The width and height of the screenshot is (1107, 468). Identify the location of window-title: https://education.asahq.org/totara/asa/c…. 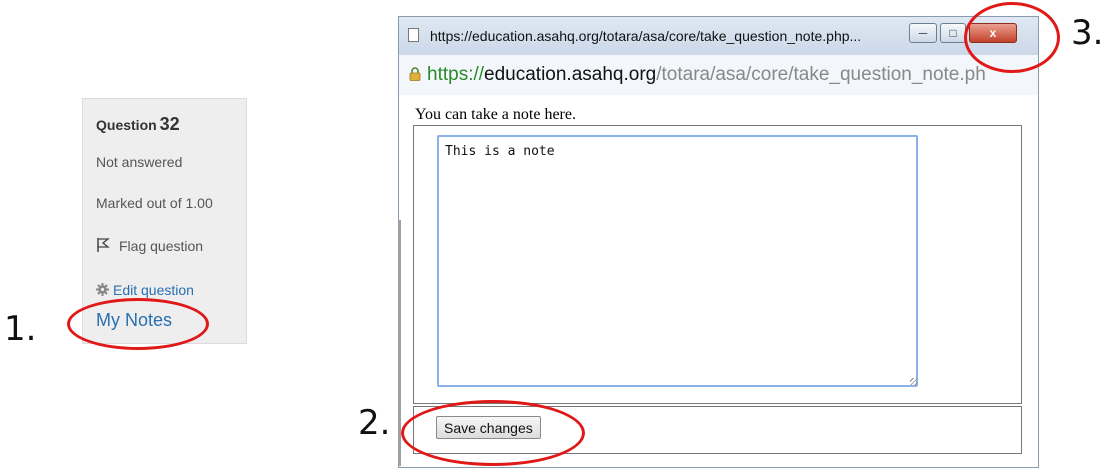
(646, 36).